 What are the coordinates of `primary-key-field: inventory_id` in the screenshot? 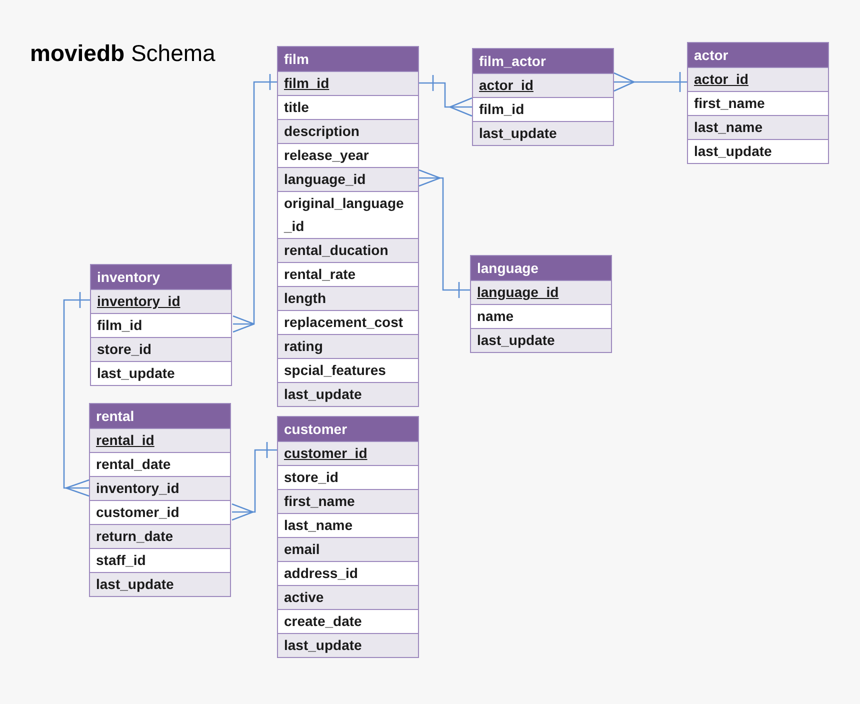 It's located at (161, 301).